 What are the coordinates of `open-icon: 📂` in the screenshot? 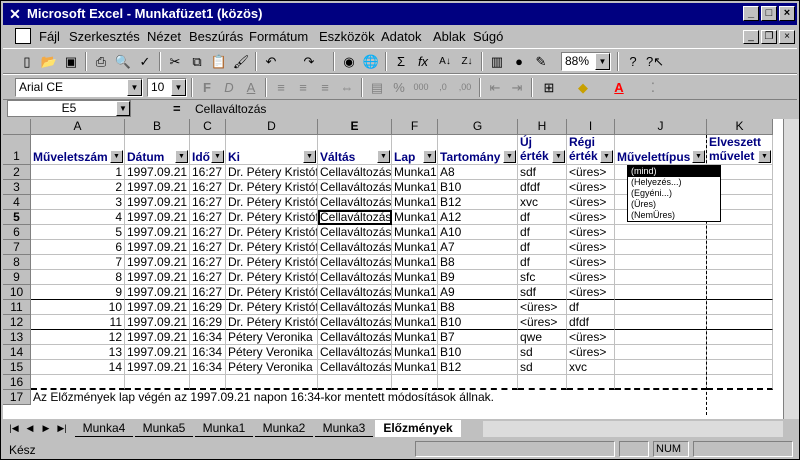 It's located at (49, 61).